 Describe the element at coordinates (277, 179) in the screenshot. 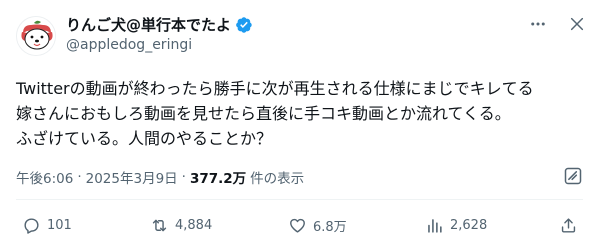

I see `views-label: 件の表示` at that location.